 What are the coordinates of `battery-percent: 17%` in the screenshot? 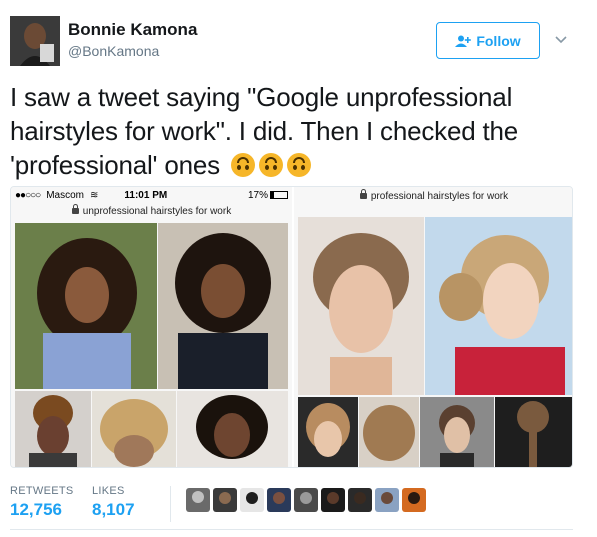 It's located at (257, 195).